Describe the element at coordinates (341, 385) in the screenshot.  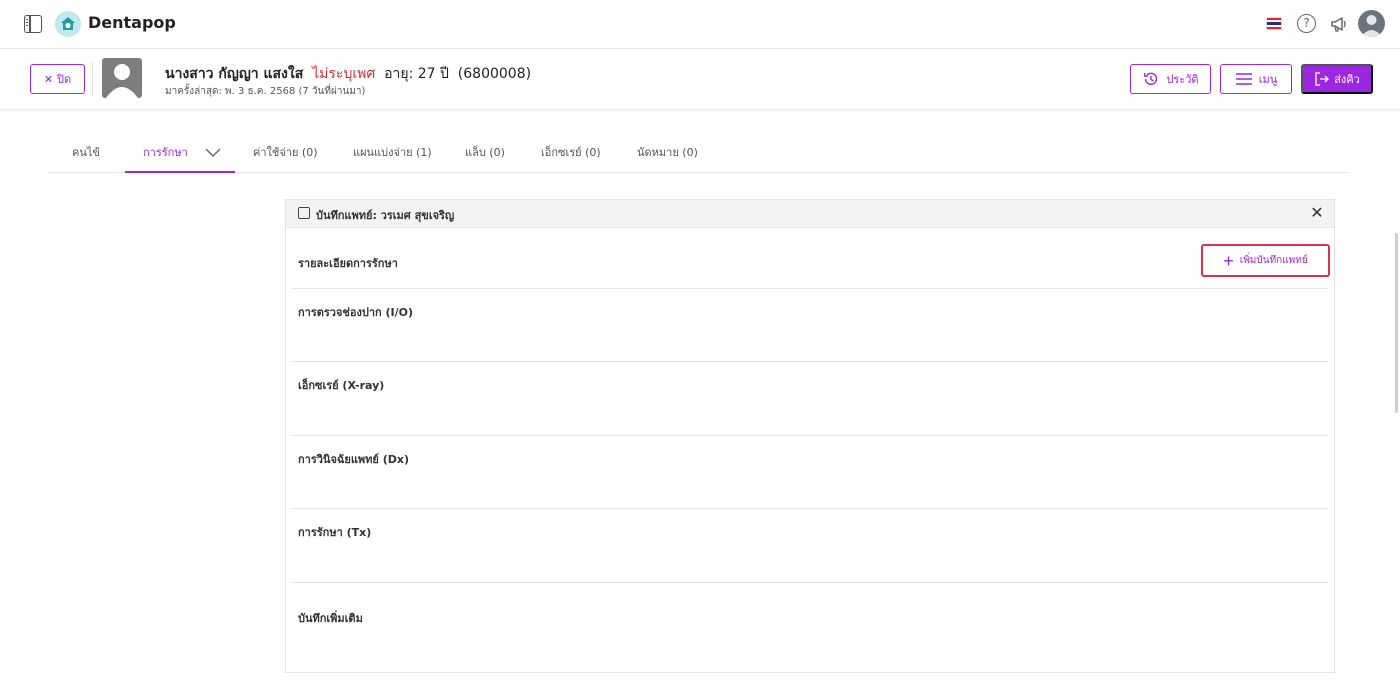
I see `field-label: เอ็กซเรย์ (X-ray)` at that location.